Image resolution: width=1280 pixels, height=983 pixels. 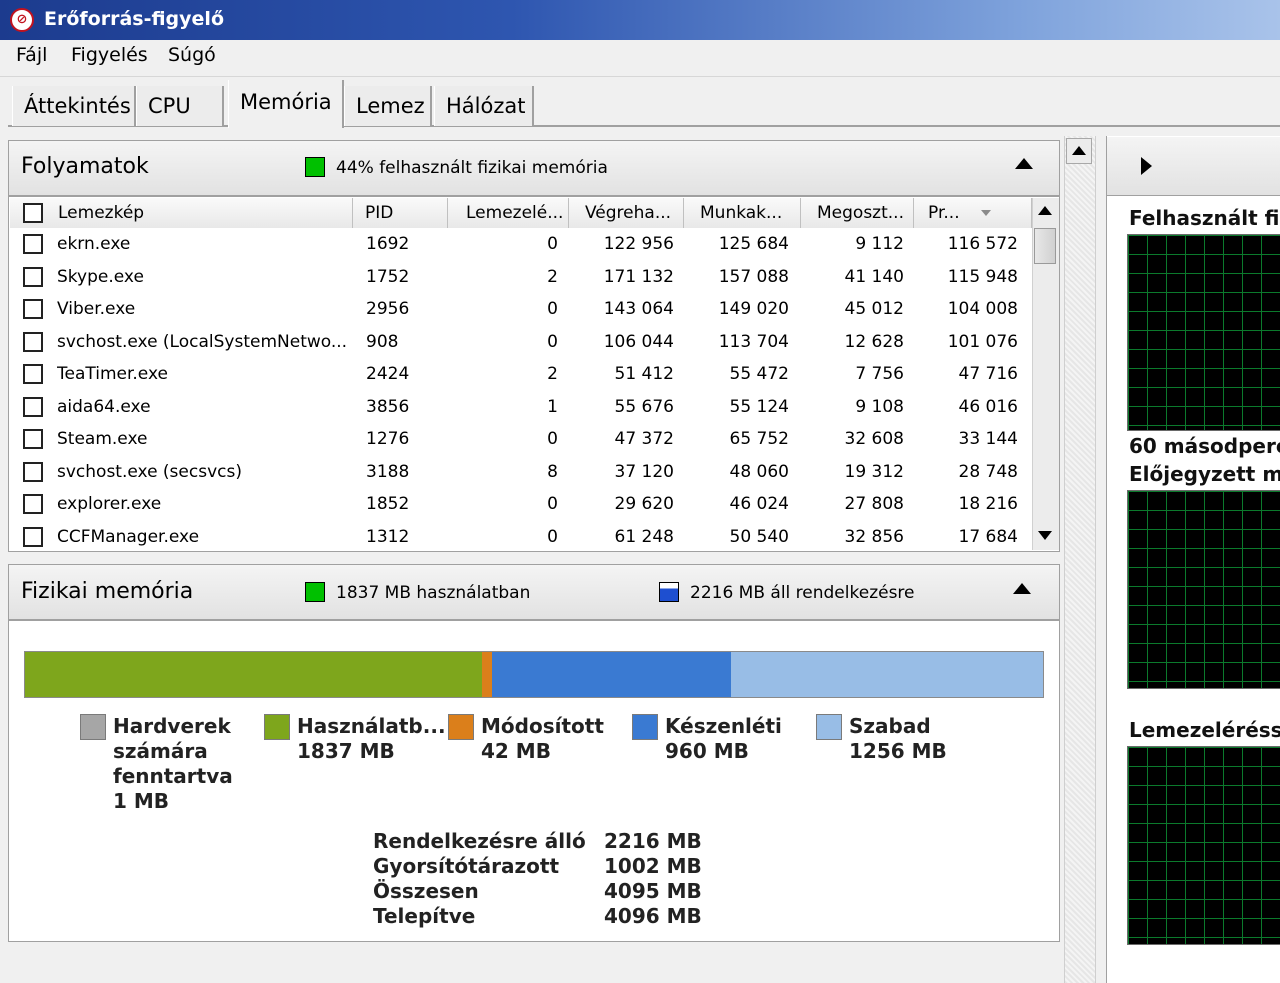 What do you see at coordinates (653, 891) in the screenshot?
I see `stat-value: 4095 MB` at bounding box center [653, 891].